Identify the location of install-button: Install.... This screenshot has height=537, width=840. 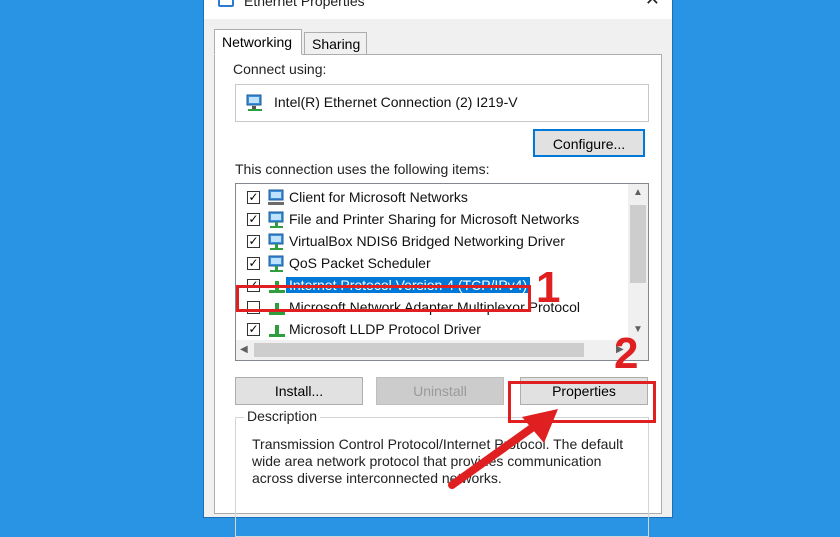
(299, 391).